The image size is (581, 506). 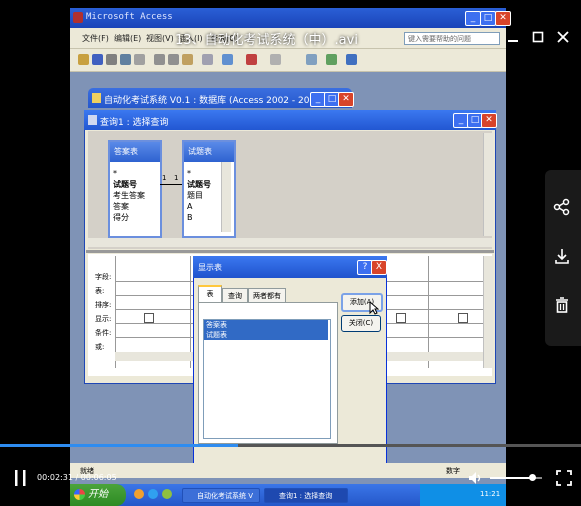 I want to click on upper-pane-horizontal-scrollbar, so click(x=290, y=242).